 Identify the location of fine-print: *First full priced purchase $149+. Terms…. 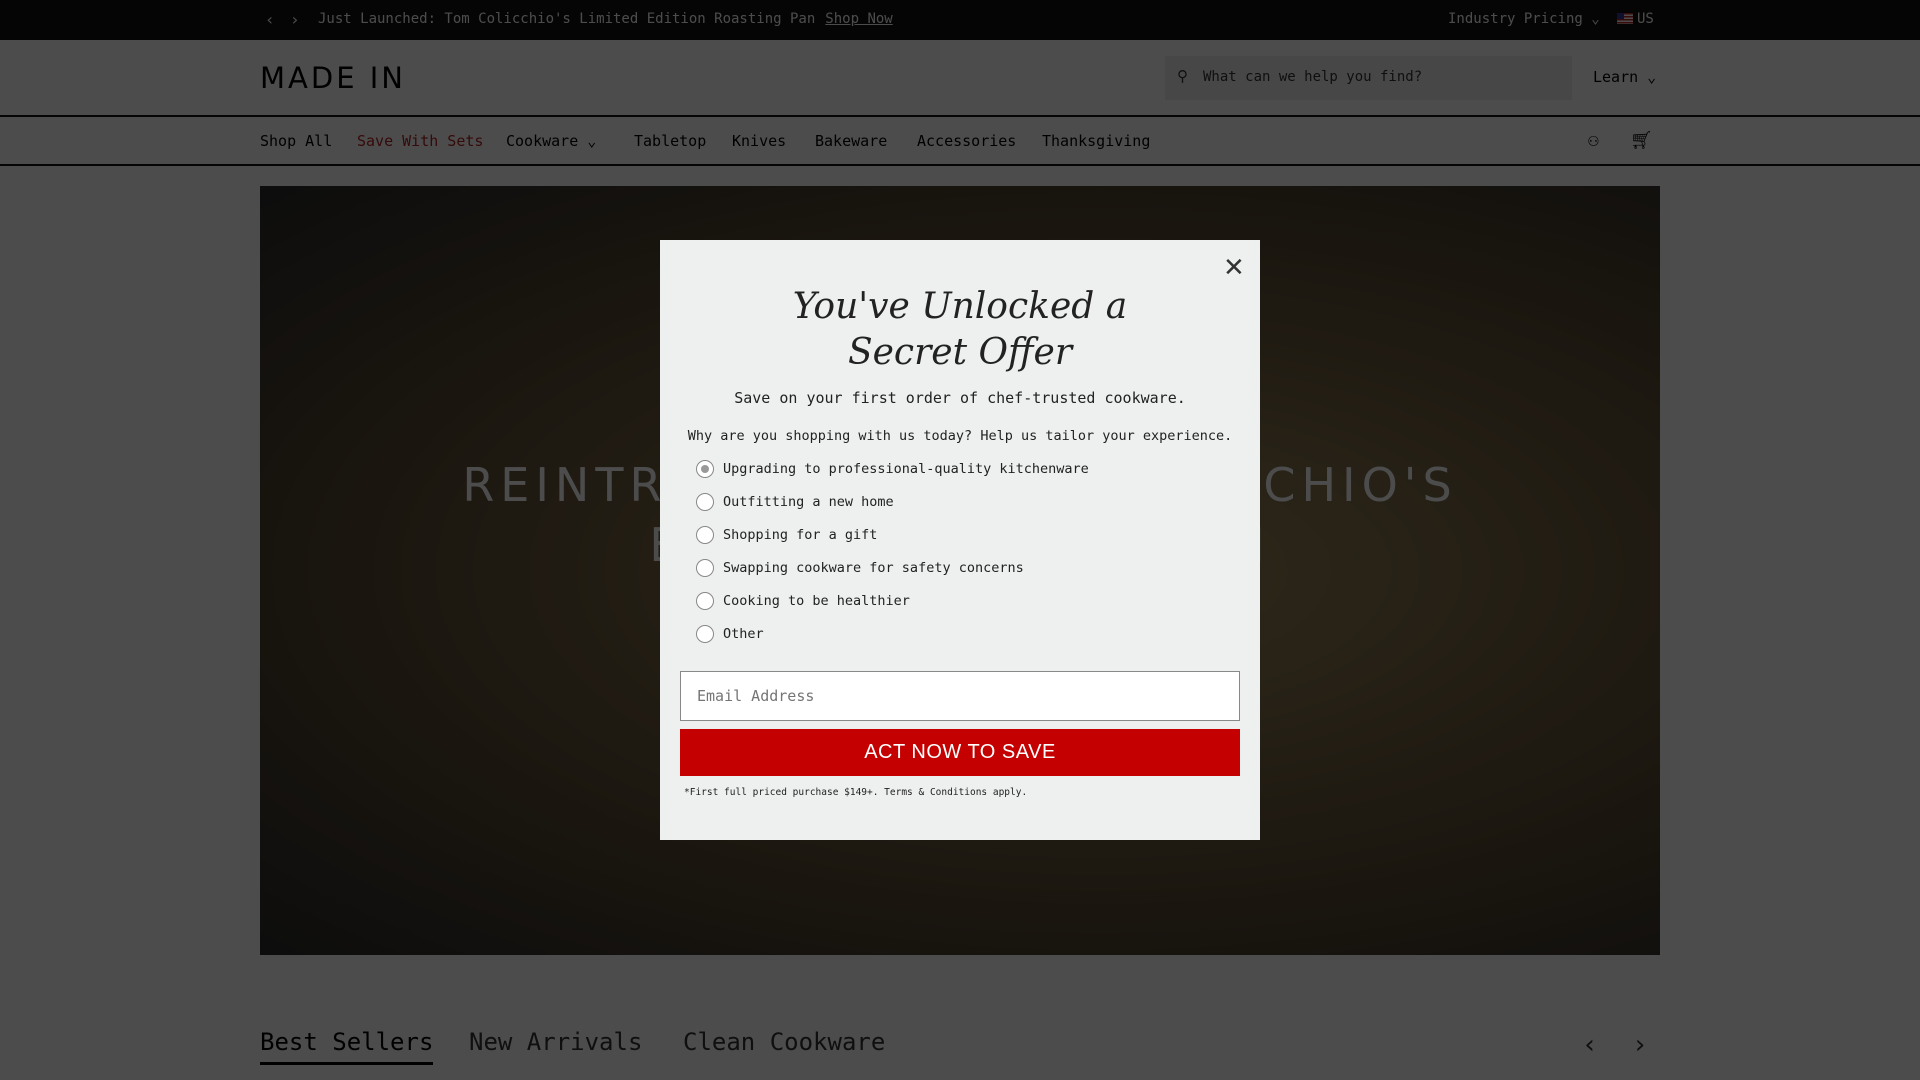
(856, 792).